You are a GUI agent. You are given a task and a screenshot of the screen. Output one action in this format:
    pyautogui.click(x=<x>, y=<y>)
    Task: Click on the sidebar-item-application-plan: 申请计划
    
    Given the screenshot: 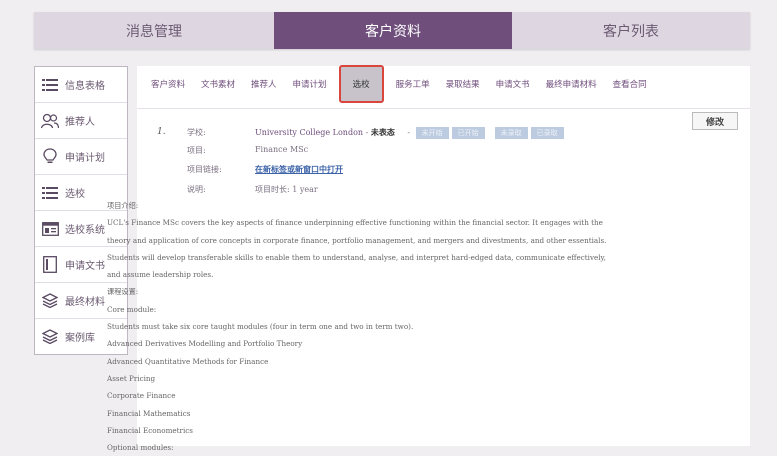 What is the action you would take?
    pyautogui.click(x=81, y=157)
    